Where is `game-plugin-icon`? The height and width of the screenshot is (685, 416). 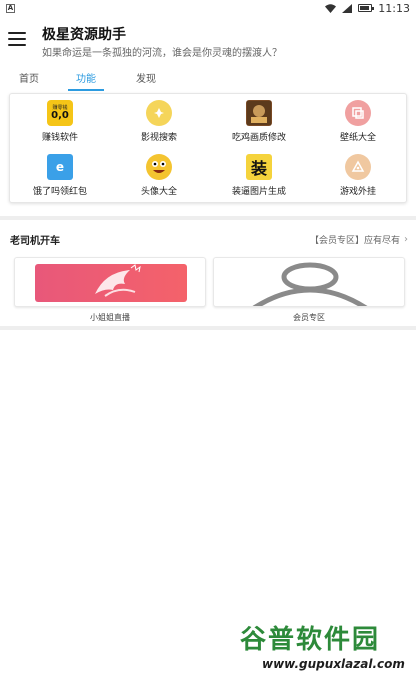
game-plugin-icon is located at coordinates (358, 167).